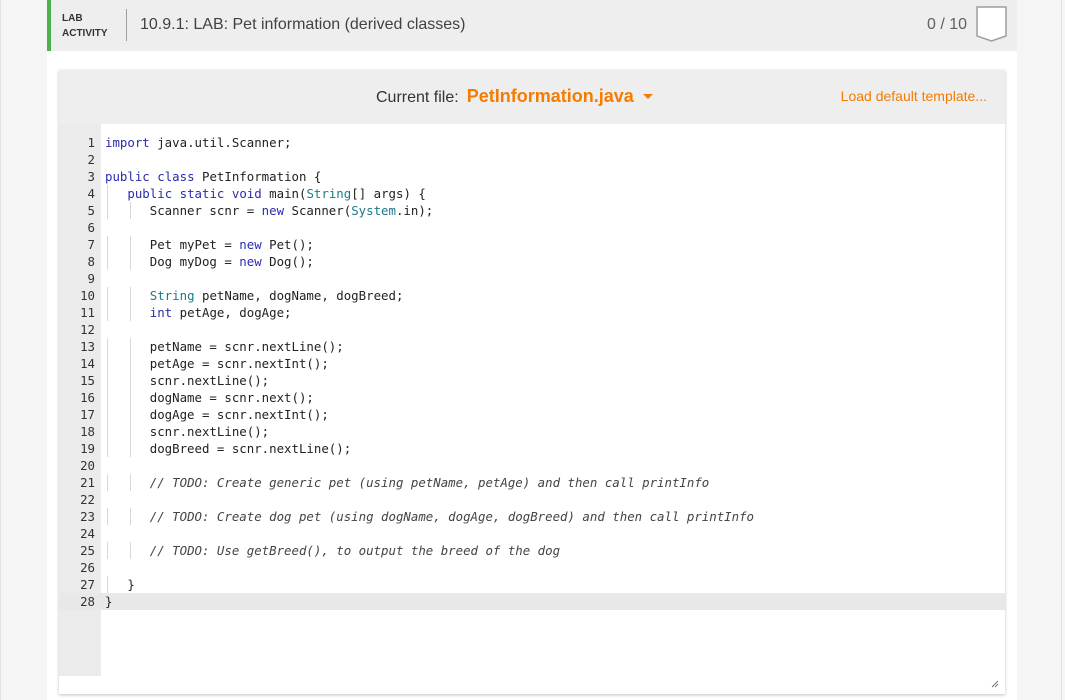 The image size is (1065, 700). I want to click on score-display: 0 / 10, so click(946, 24).